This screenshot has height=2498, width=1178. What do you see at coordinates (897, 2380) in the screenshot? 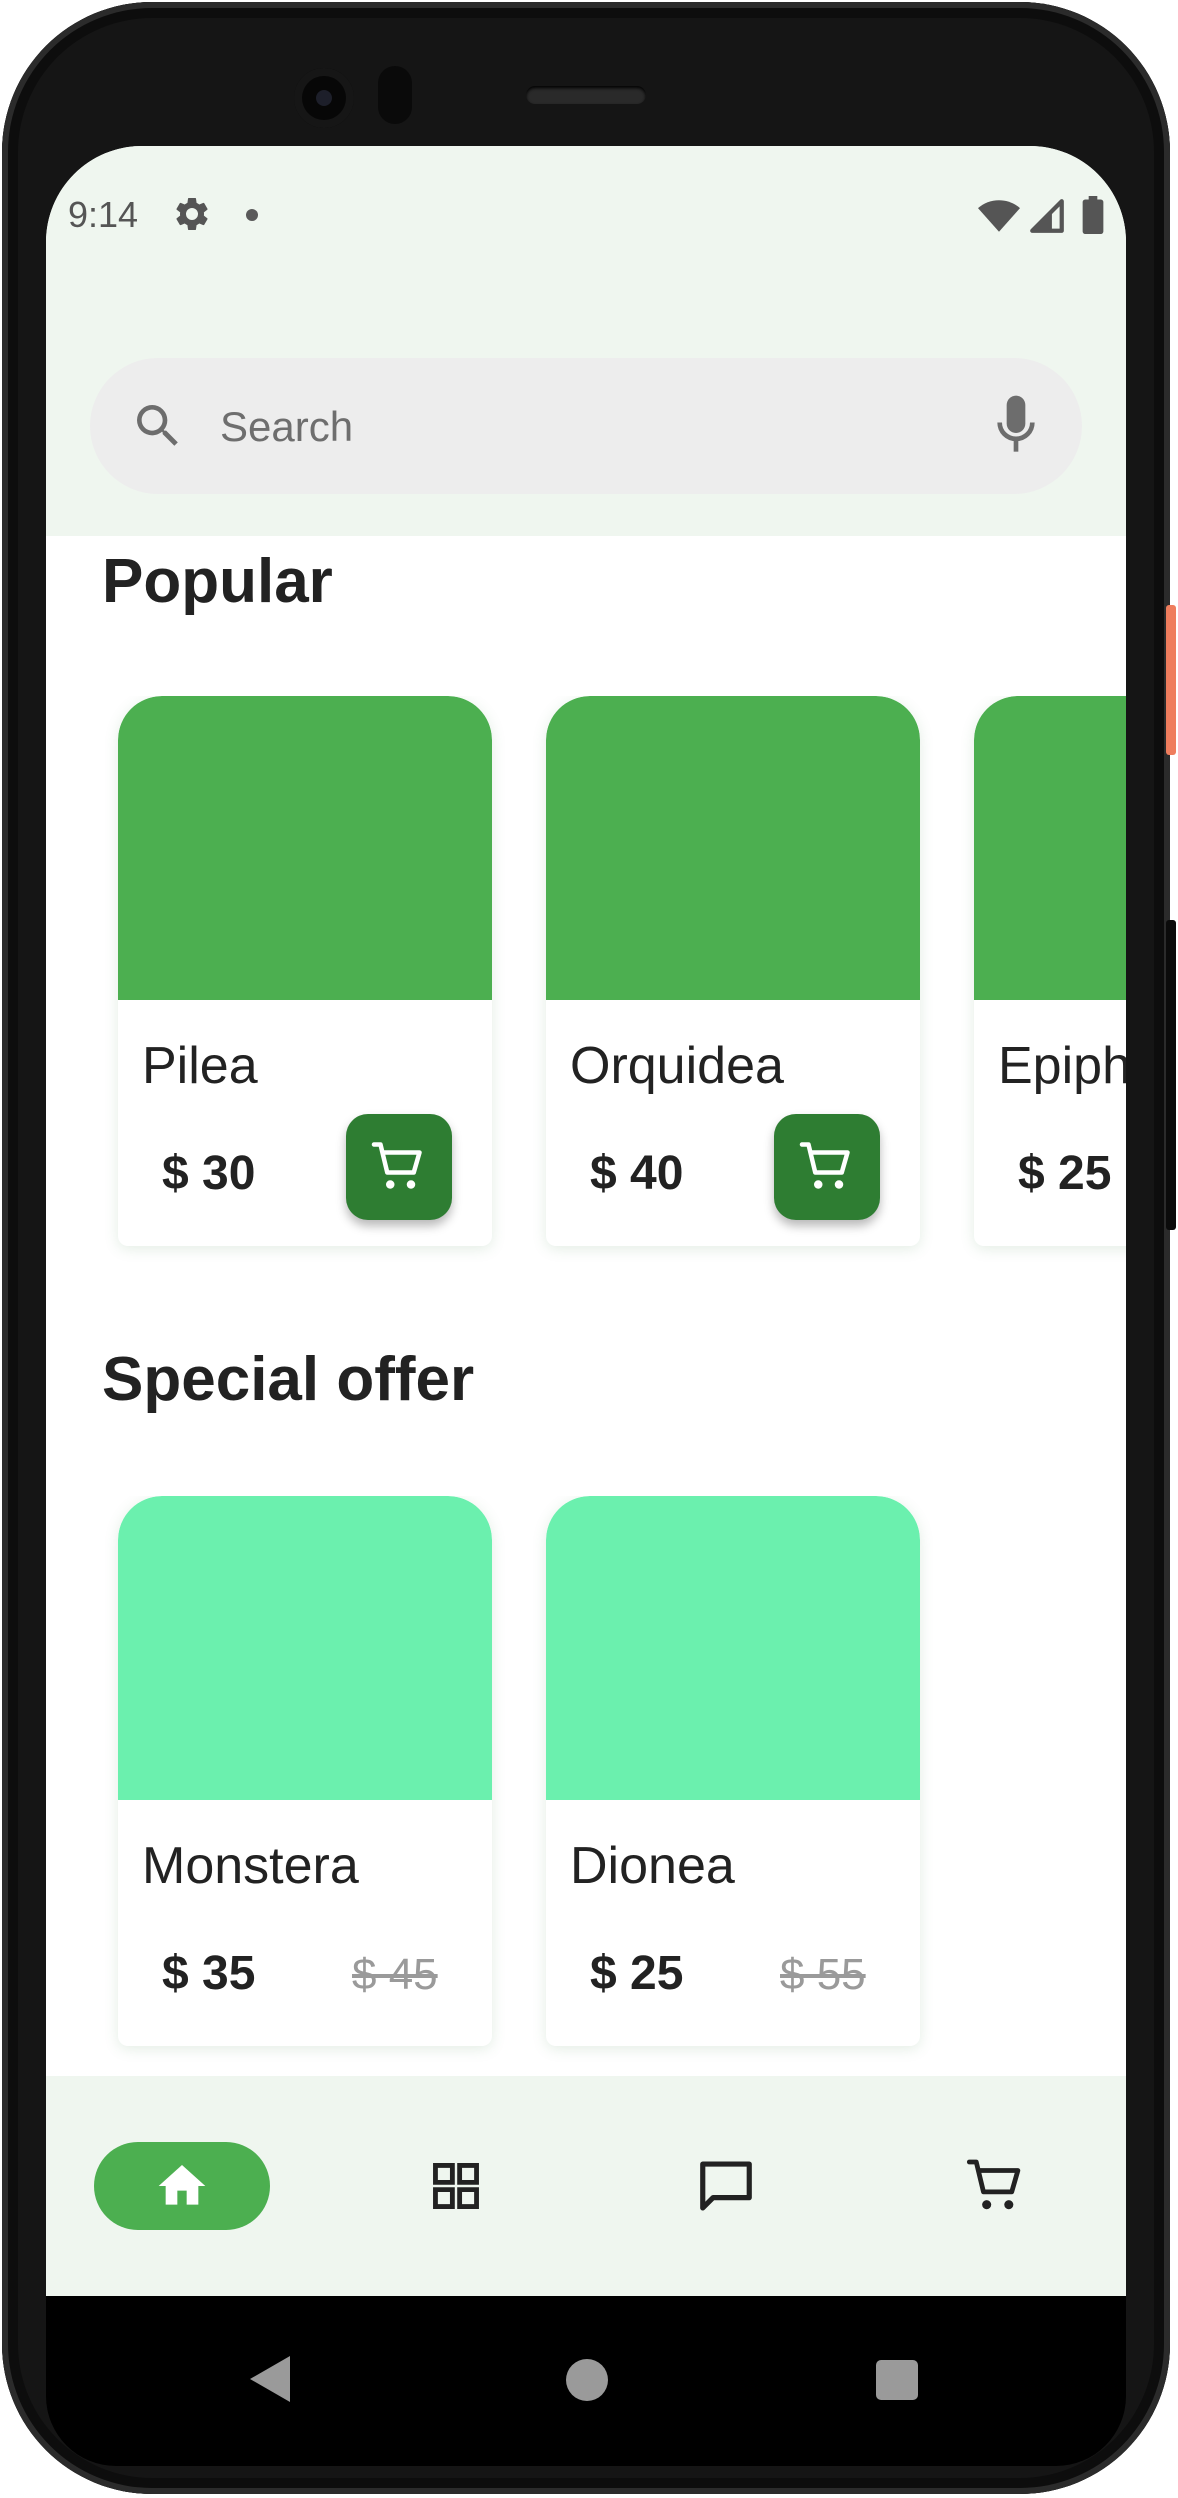
I see `recents-icon` at bounding box center [897, 2380].